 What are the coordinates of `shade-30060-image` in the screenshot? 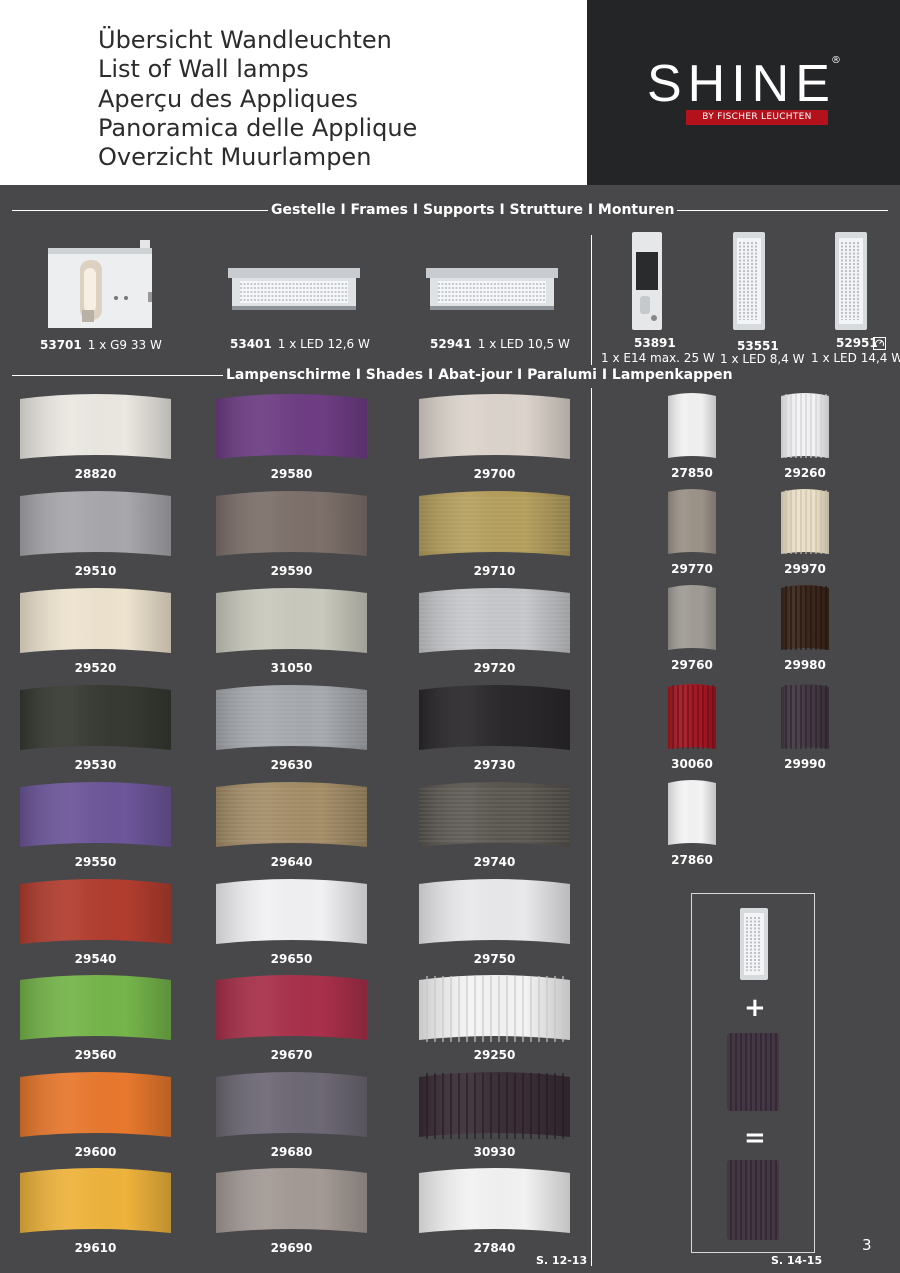 It's located at (692, 716).